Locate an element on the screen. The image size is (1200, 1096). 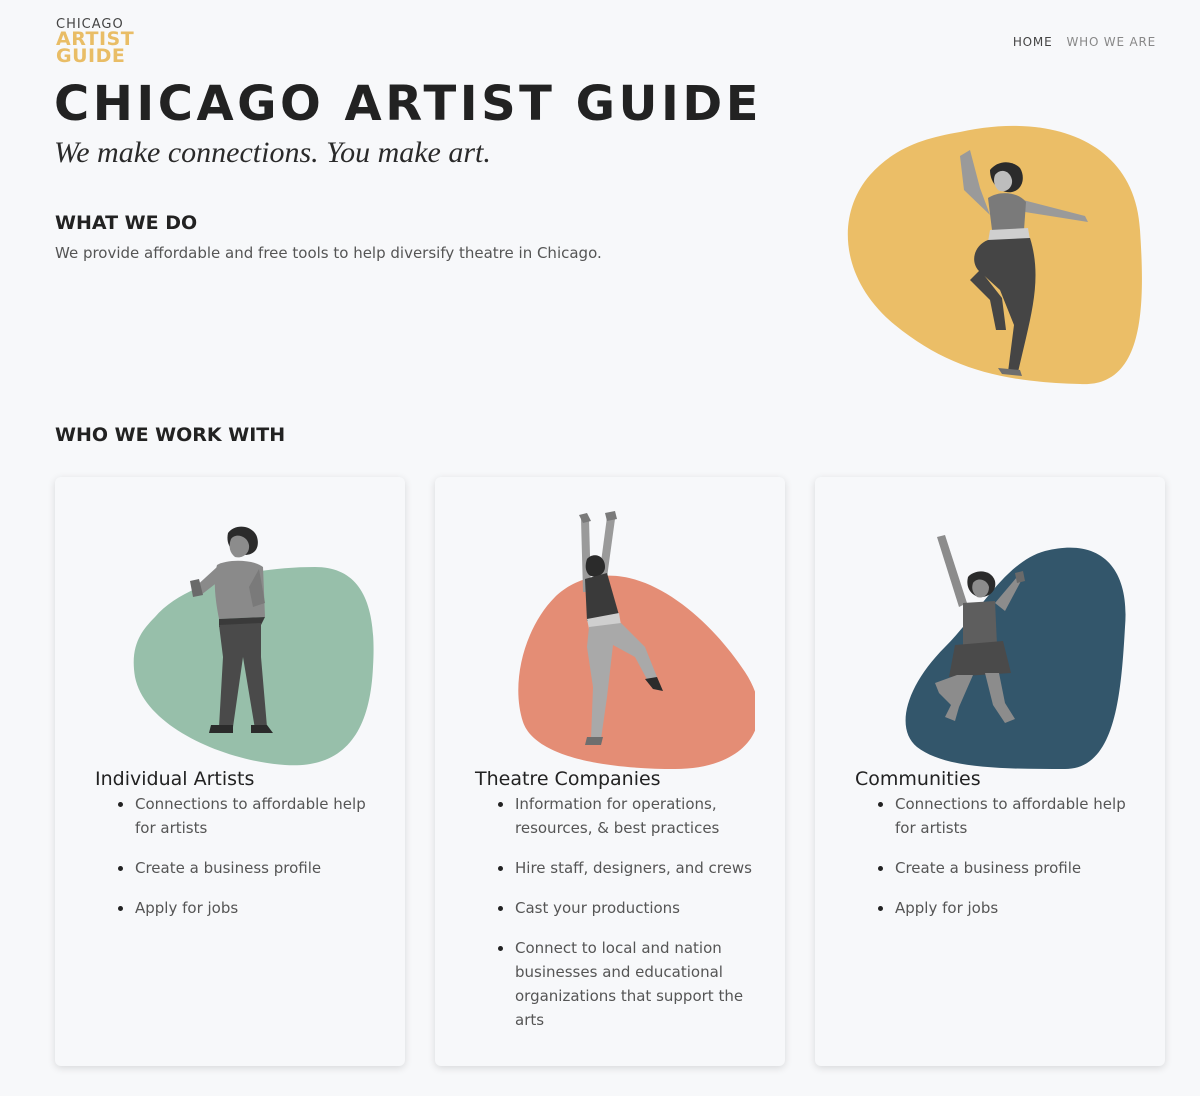
who-we-work-with-heading: WHO WE WORK WITH is located at coordinates (170, 435).